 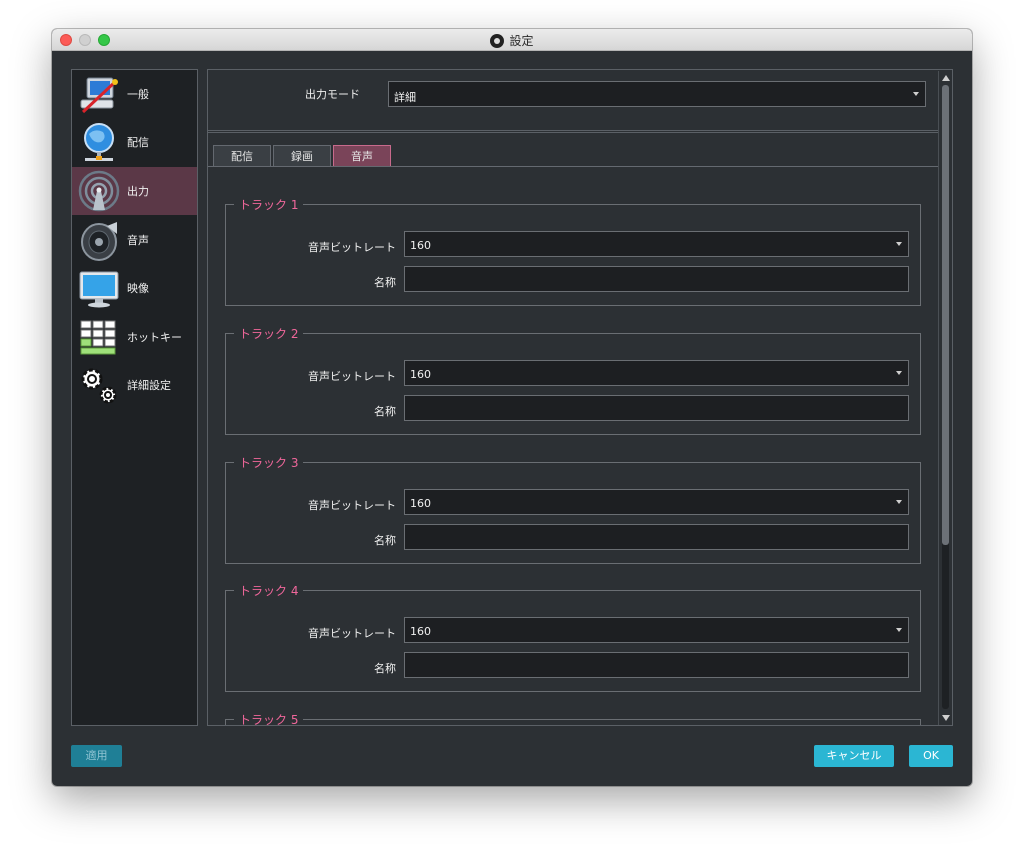 What do you see at coordinates (99, 288) in the screenshot?
I see `video-monitor-icon` at bounding box center [99, 288].